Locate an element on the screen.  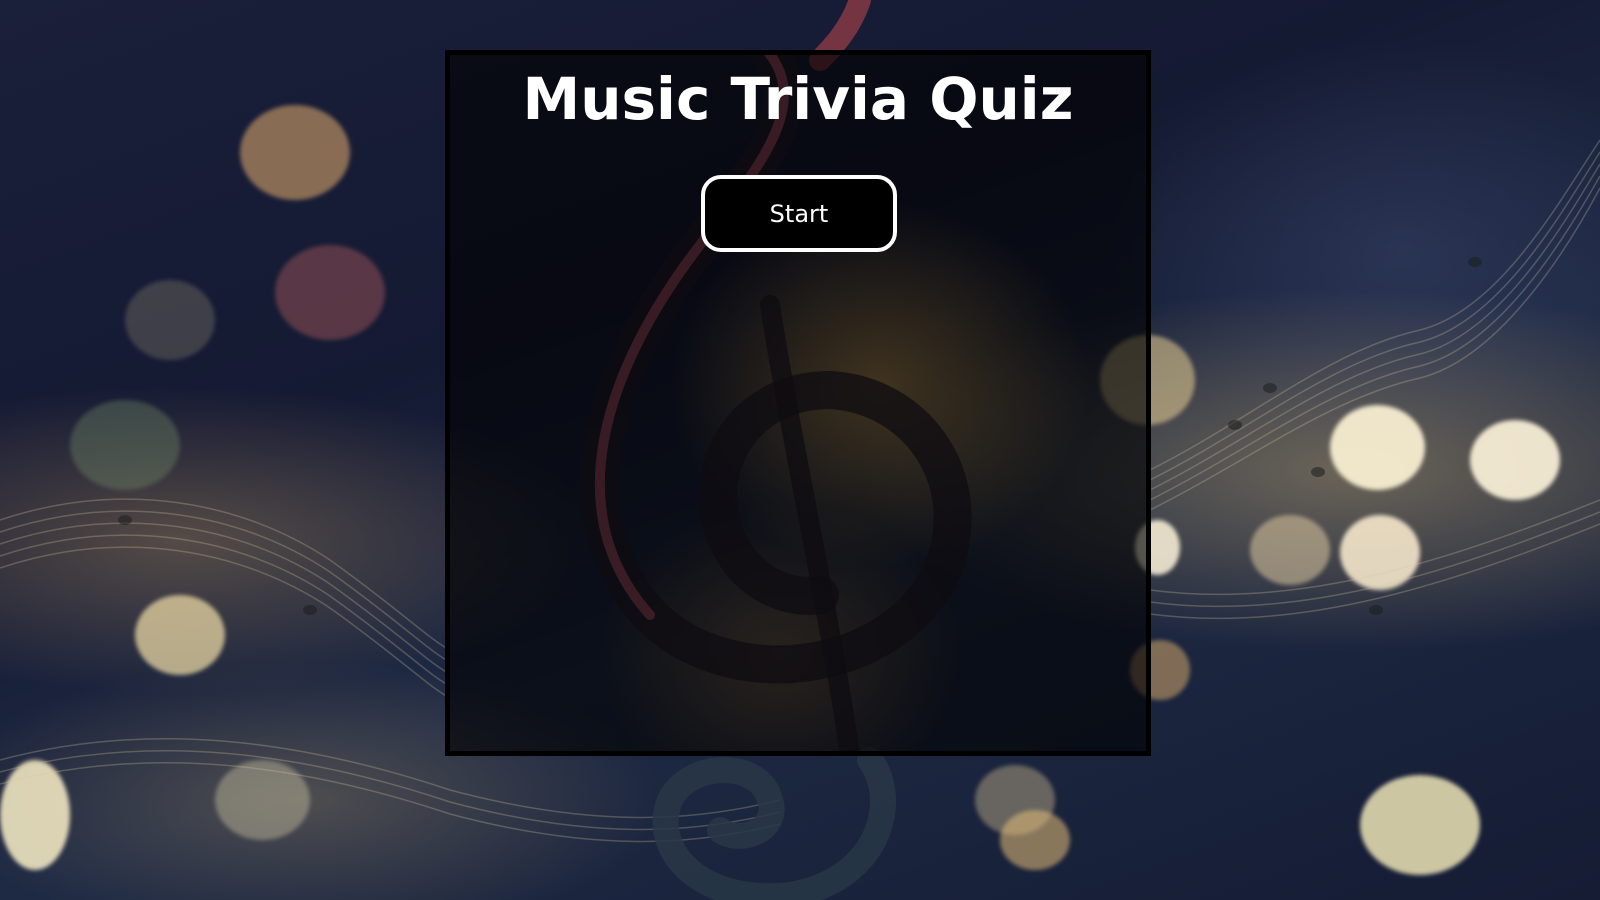
start-button: Start is located at coordinates (799, 213).